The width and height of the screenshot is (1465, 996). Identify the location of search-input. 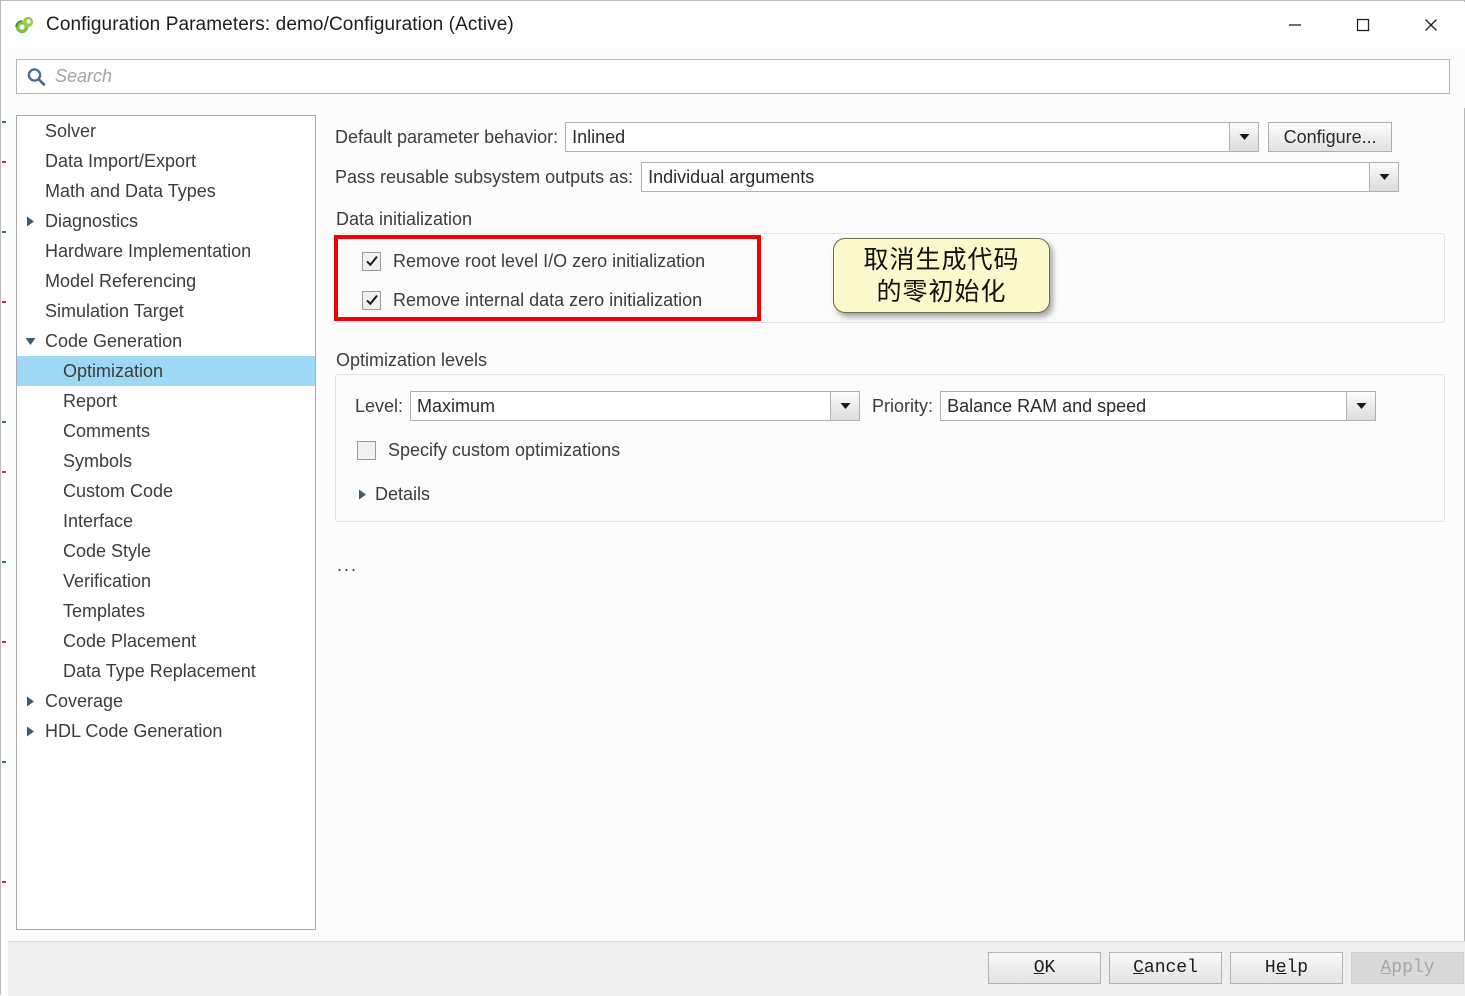
(752, 76).